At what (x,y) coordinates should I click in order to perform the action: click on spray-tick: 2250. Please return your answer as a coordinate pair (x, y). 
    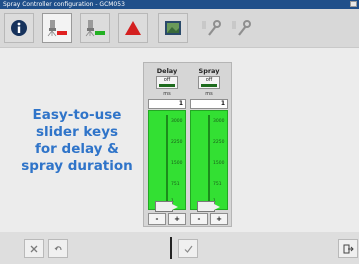
    Looking at the image, I should click on (219, 142).